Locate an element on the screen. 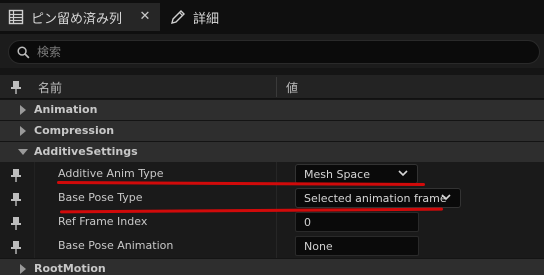 The image size is (544, 275). tab-label: ピン留め済み列 is located at coordinates (77, 19).